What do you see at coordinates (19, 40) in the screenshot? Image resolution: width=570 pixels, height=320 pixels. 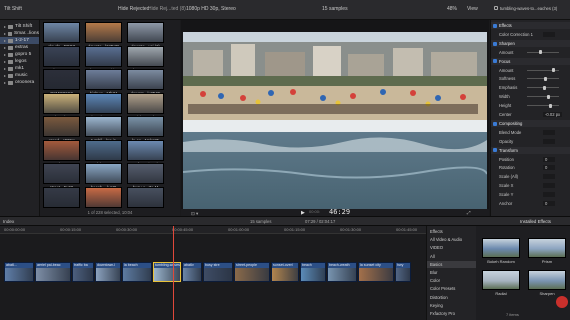 I see `library-item: 1-2-17` at bounding box center [19, 40].